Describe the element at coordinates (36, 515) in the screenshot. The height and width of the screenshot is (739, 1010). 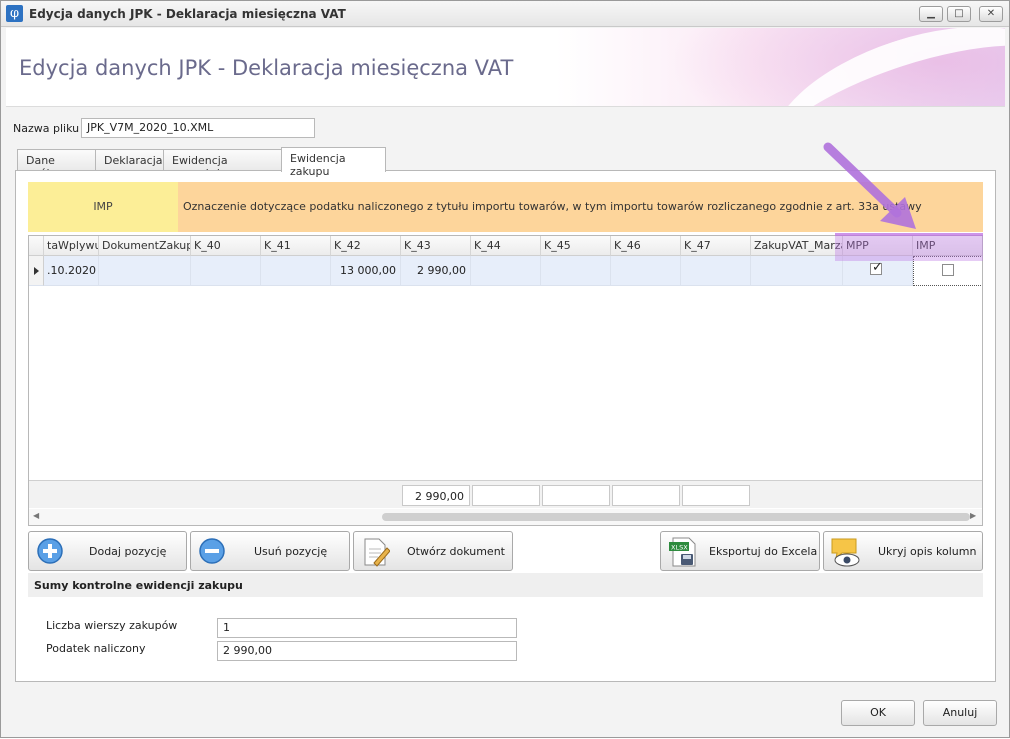
I see `scroll-left-icon: ◀` at that location.